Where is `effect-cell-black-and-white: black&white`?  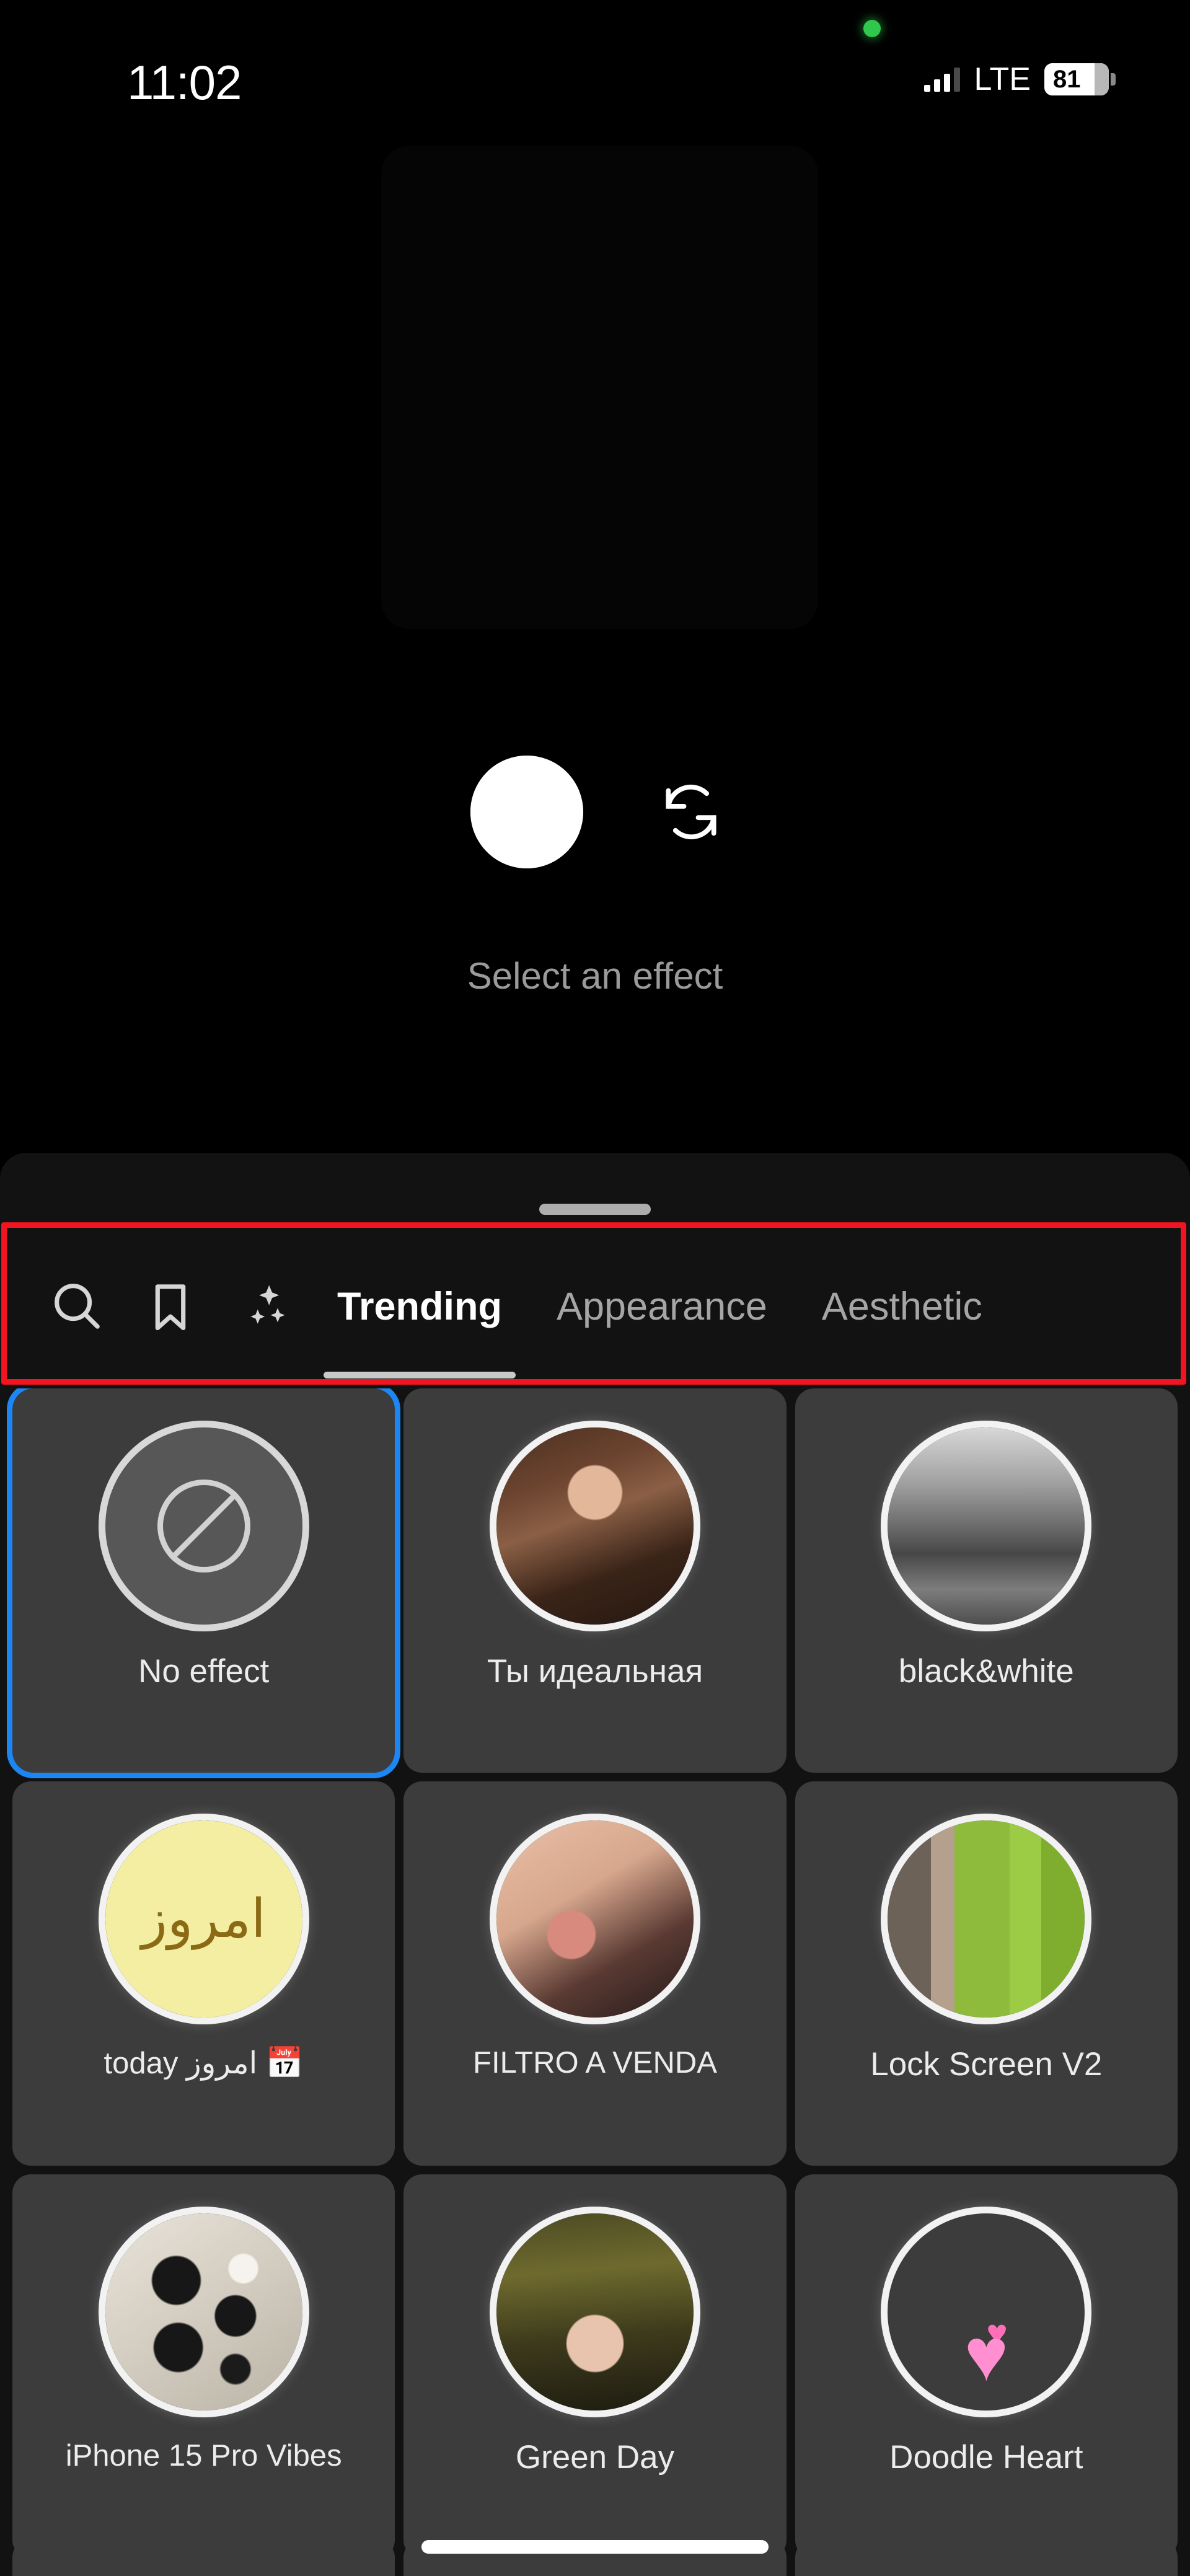
effect-cell-black-and-white: black&white is located at coordinates (986, 1580).